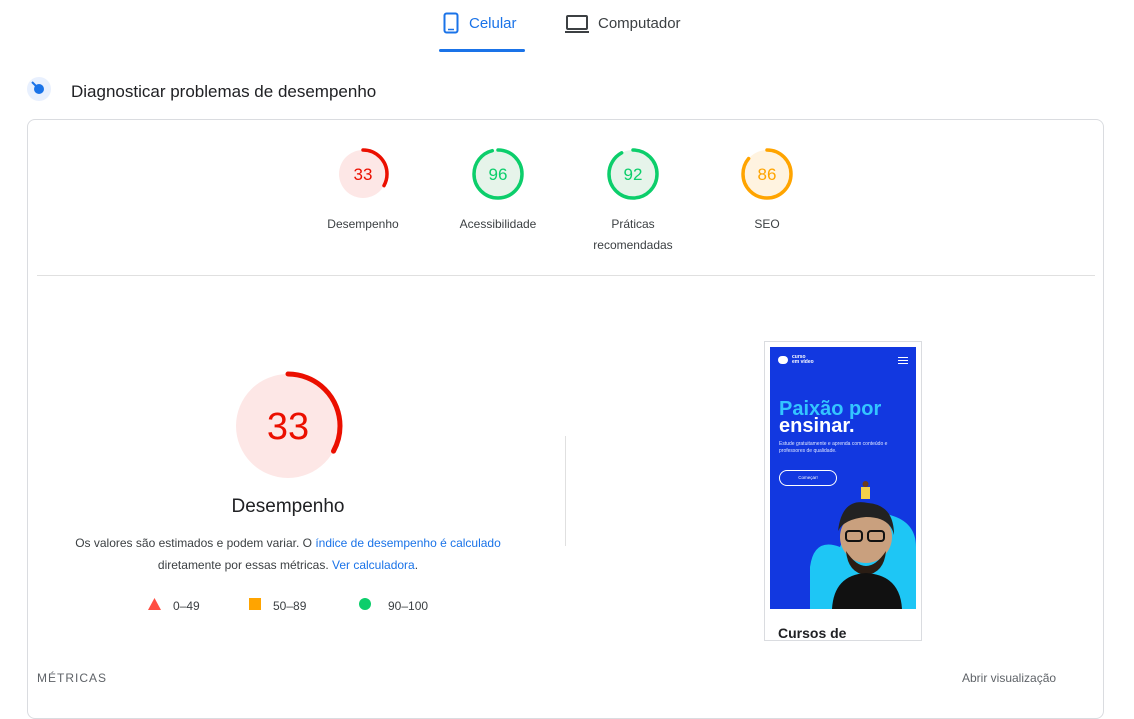  I want to click on score-label: SEO, so click(767, 224).